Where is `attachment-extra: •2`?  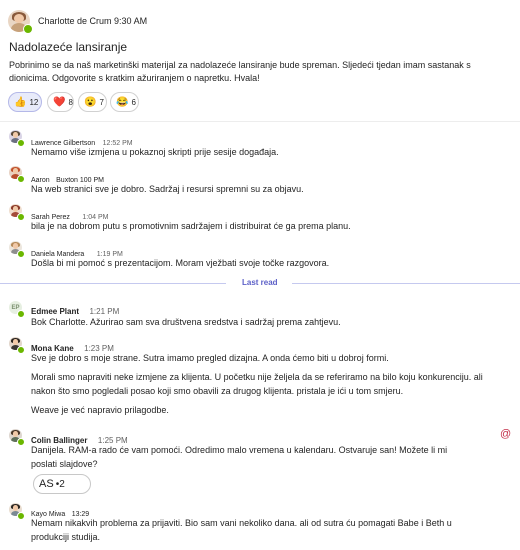 attachment-extra: •2 is located at coordinates (60, 484).